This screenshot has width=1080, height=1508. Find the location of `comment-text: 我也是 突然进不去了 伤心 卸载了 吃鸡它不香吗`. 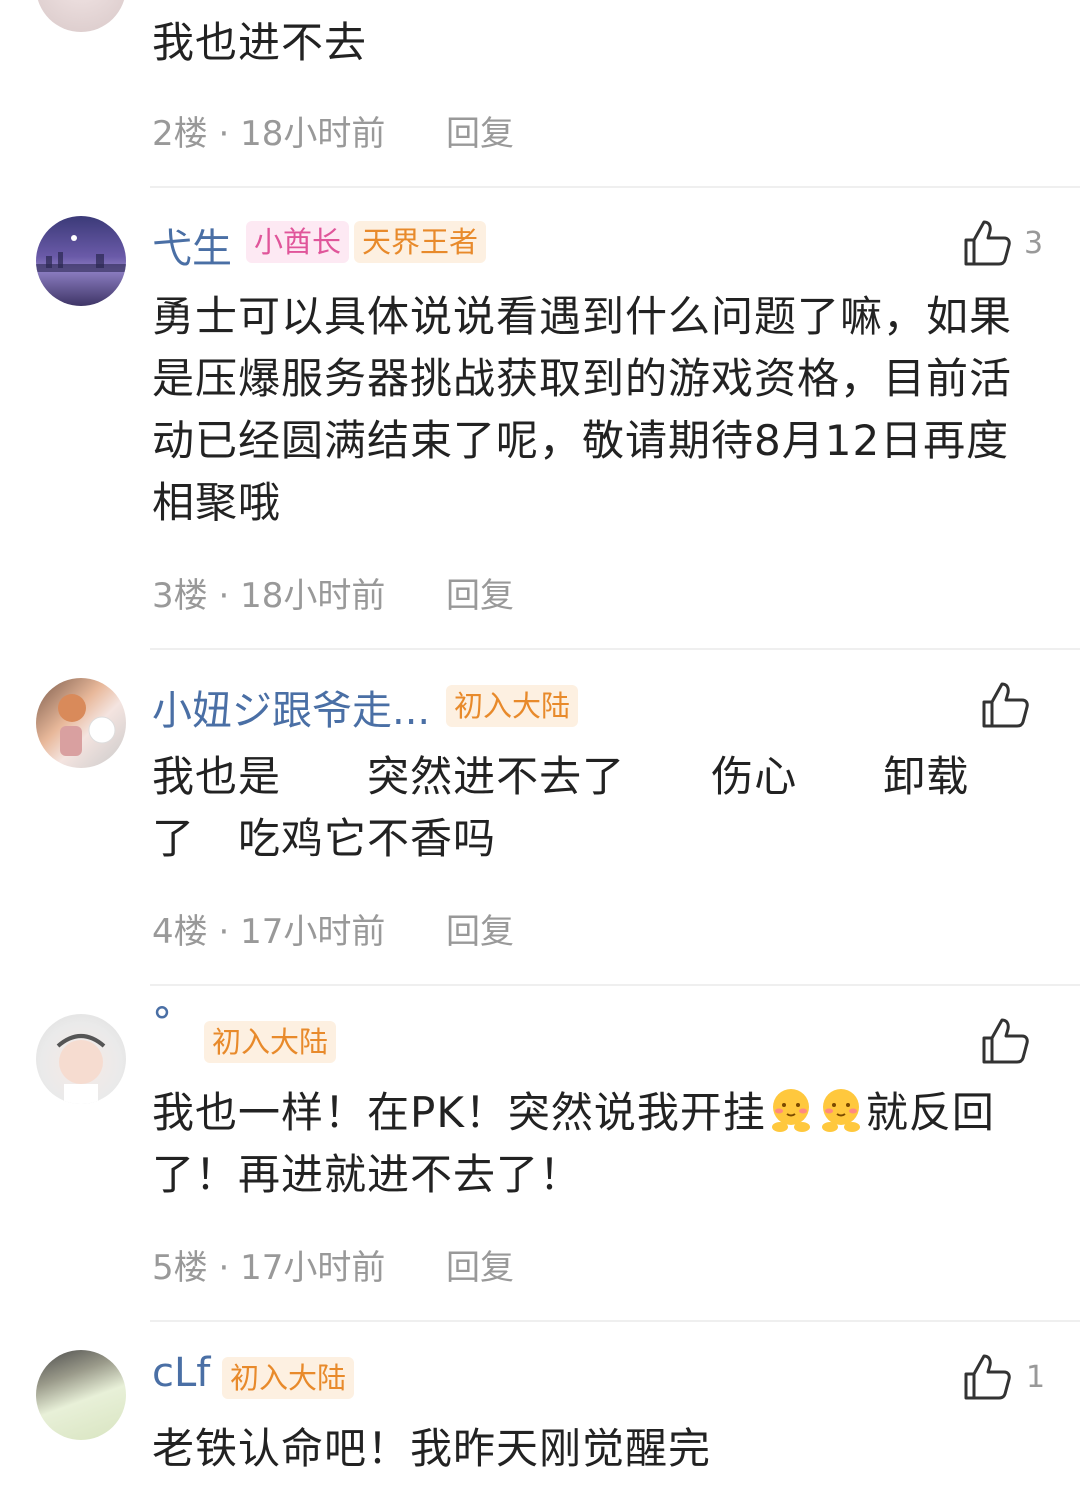

comment-text: 我也是 突然进不去了 伤心 卸载了 吃鸡它不香吗 is located at coordinates (561, 807).